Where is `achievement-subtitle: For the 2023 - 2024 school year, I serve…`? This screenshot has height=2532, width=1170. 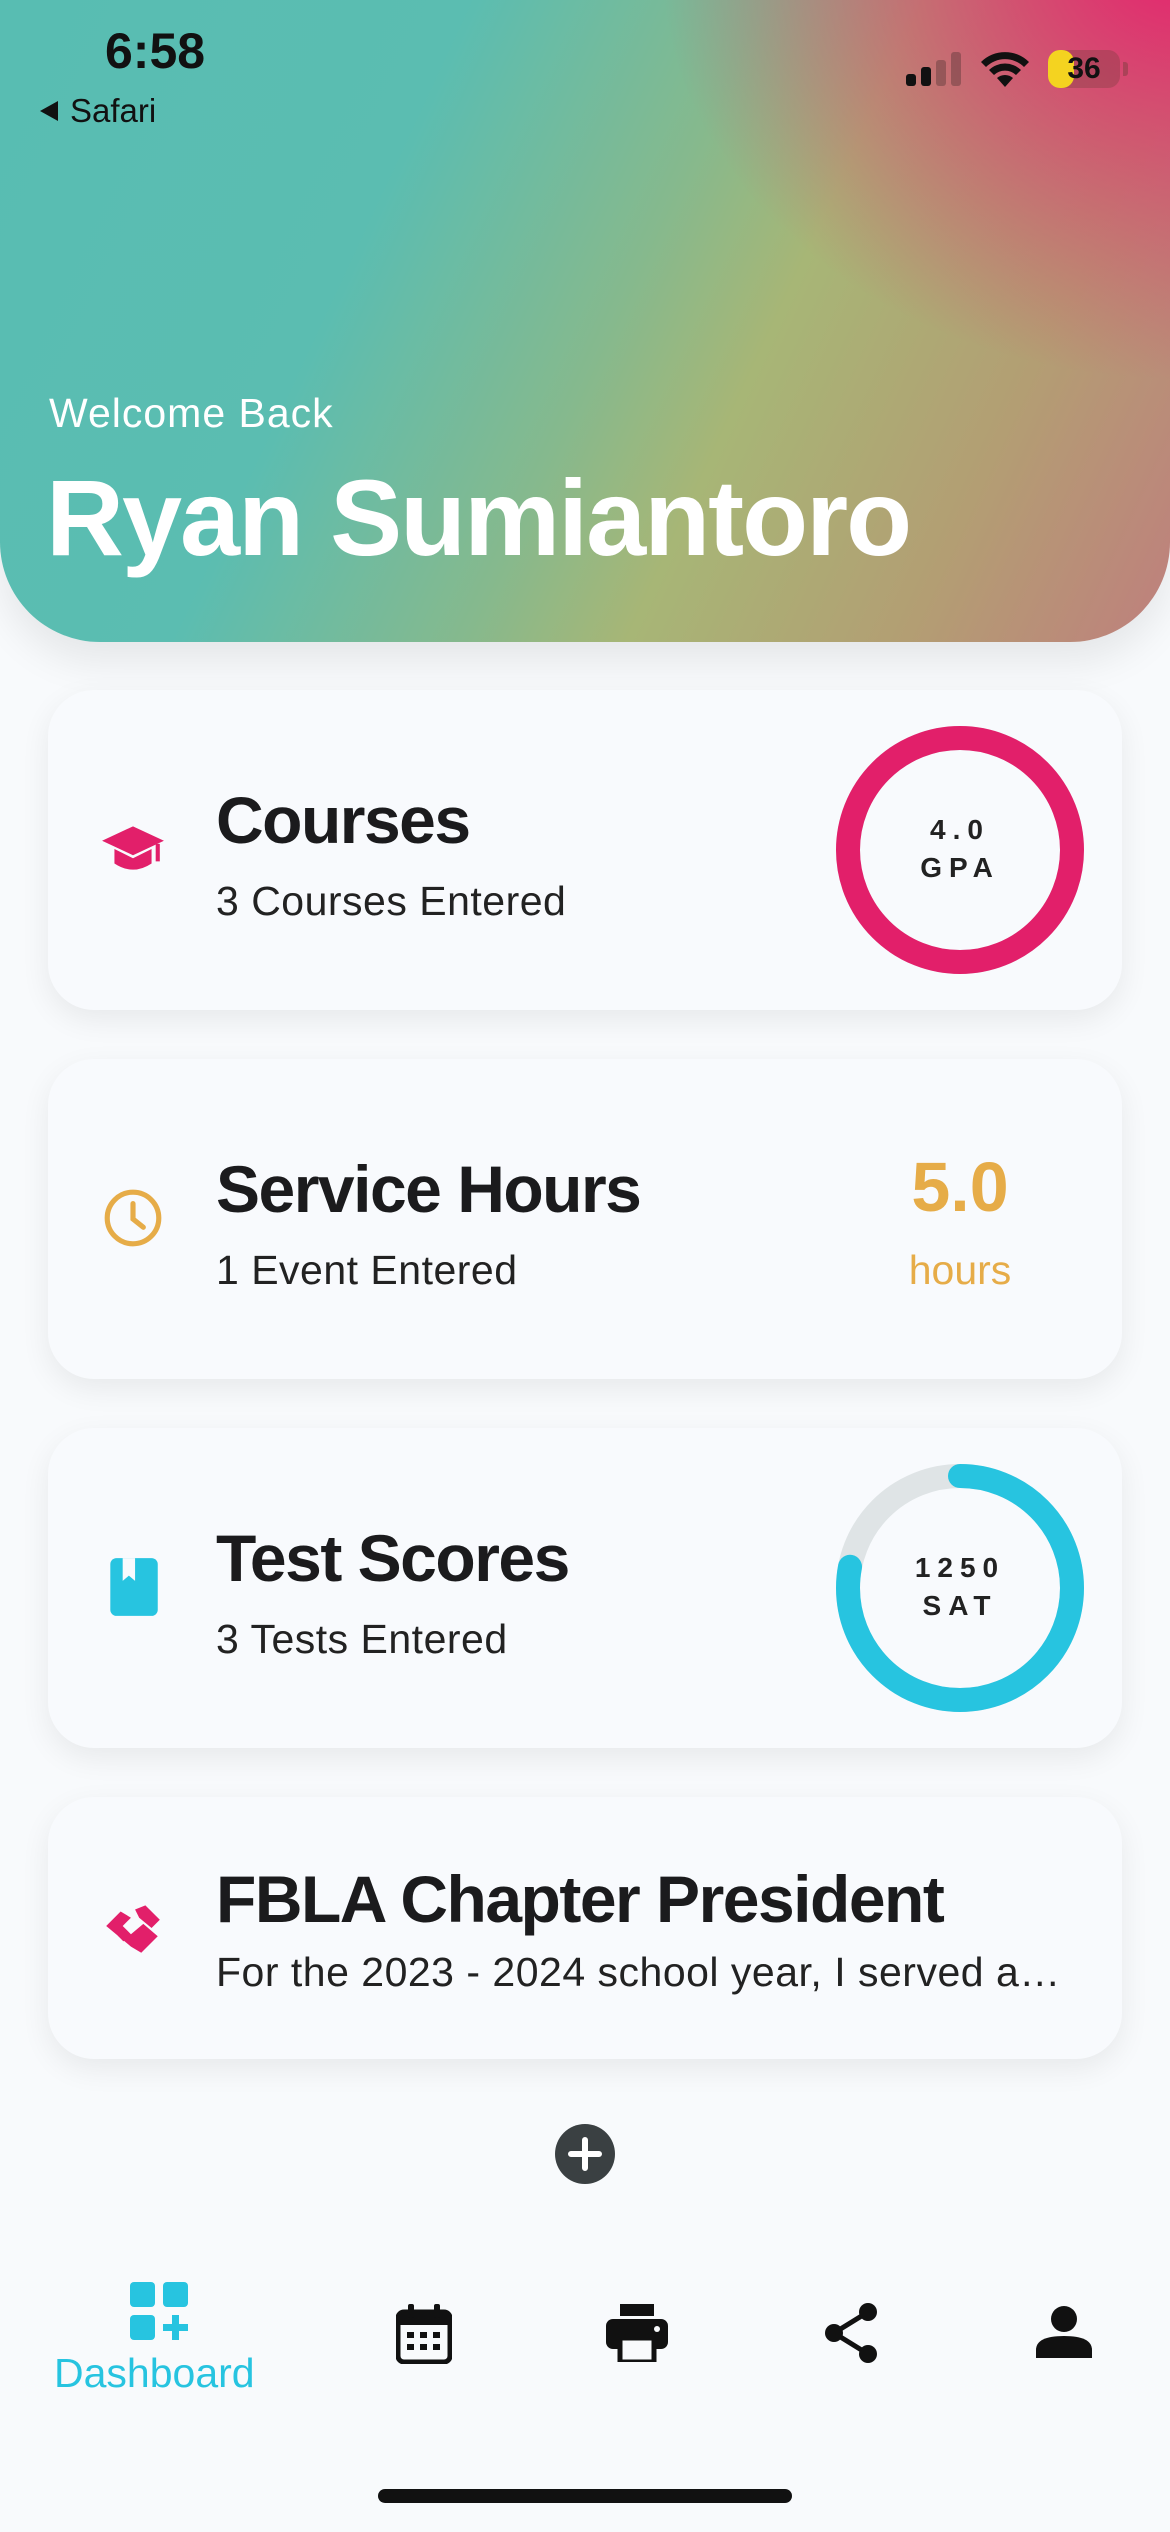 achievement-subtitle: For the 2023 - 2024 school year, I serve… is located at coordinates (638, 1972).